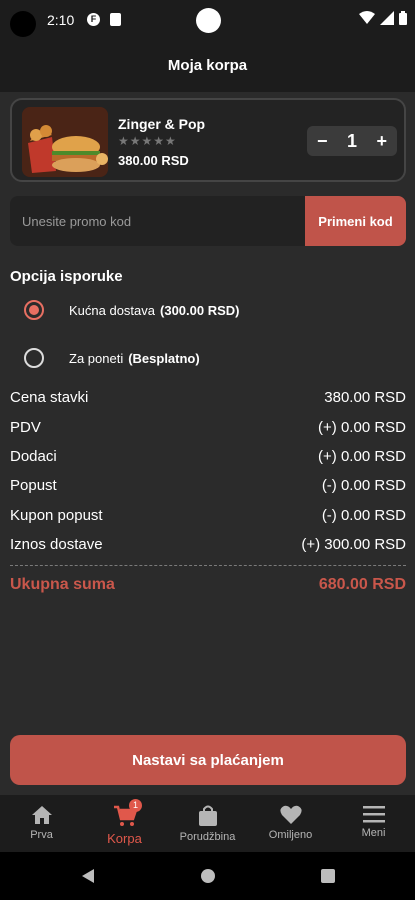  I want to click on front-camera, so click(208, 20).